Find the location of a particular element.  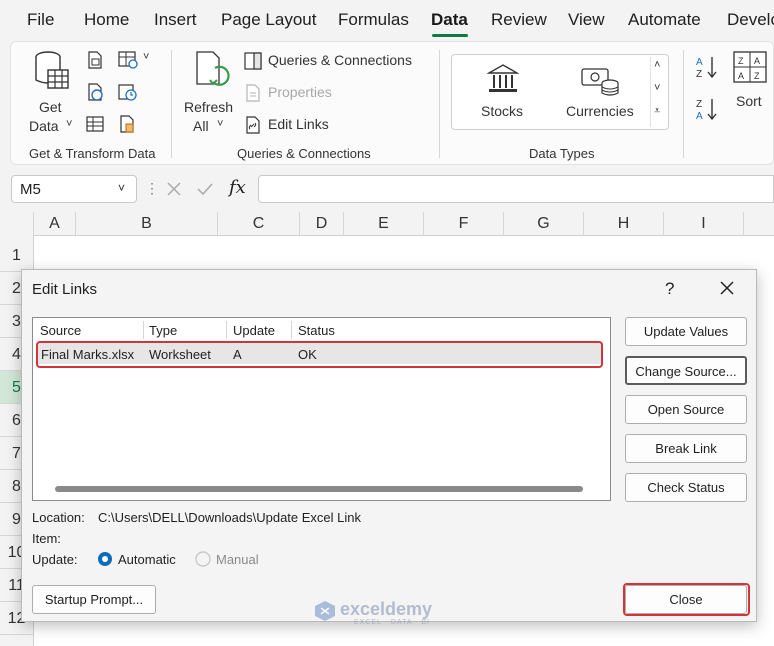

properties-label: Properties is located at coordinates (300, 92).